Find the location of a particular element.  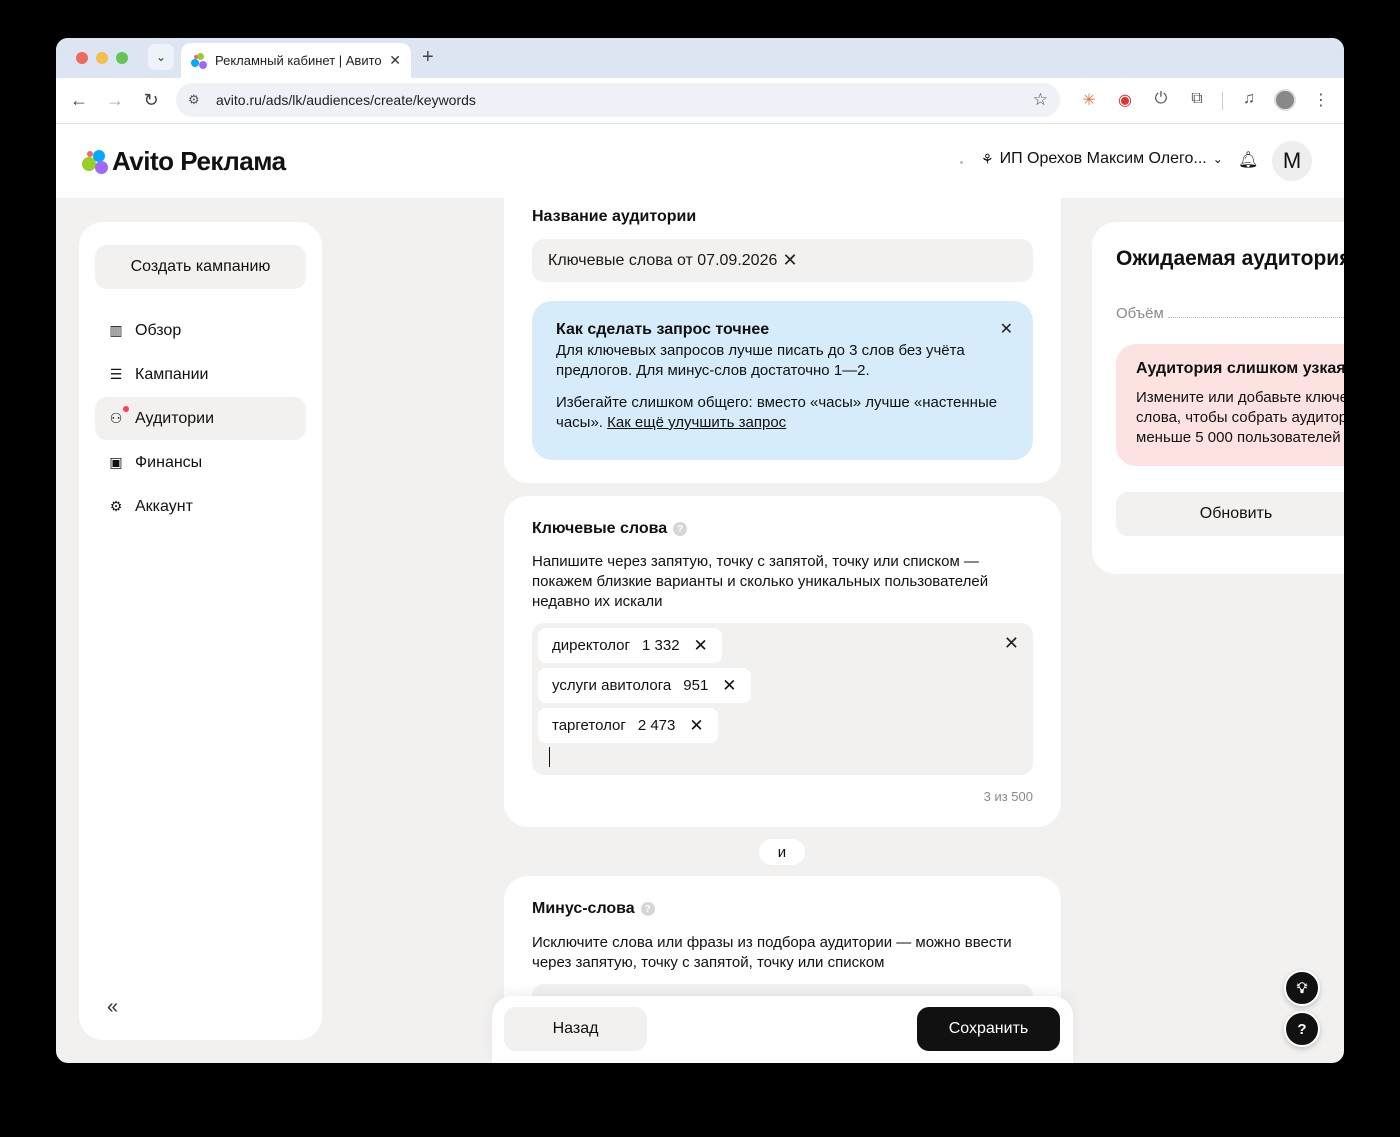

sidebar-item-label: Аудитории is located at coordinates (175, 418).